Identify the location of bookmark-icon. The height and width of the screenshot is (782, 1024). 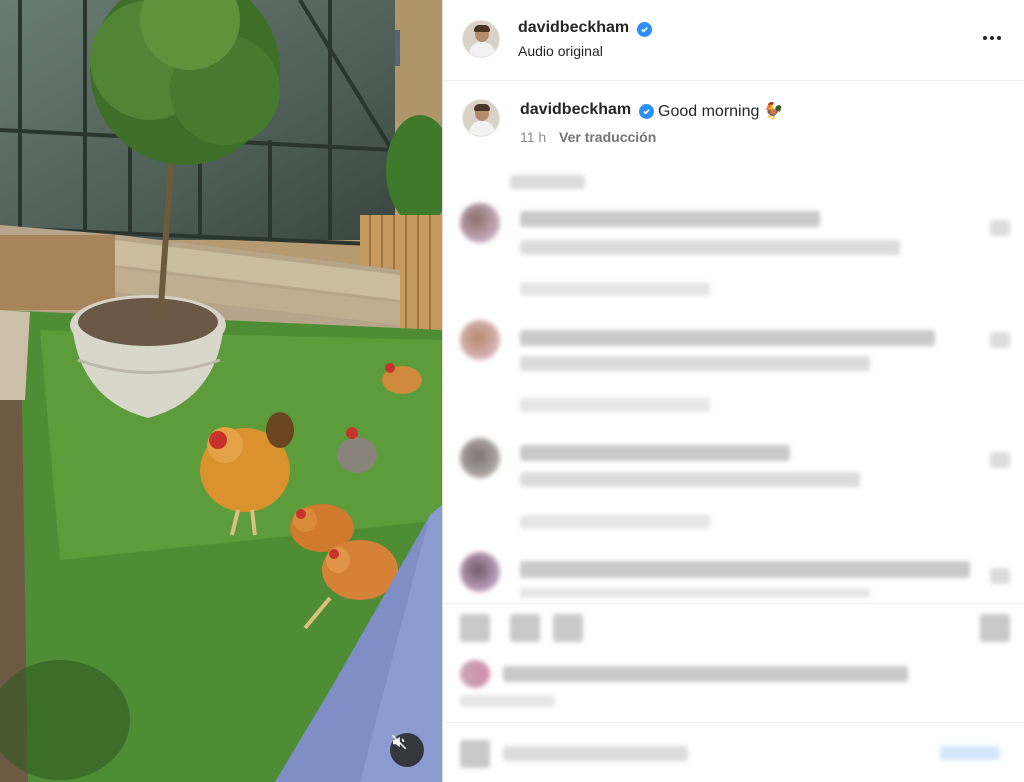
(995, 628).